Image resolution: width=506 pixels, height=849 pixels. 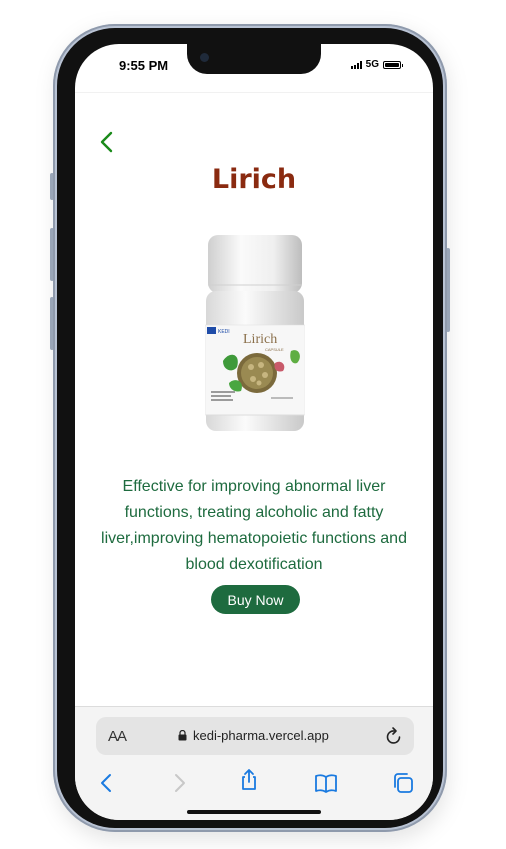 What do you see at coordinates (326, 783) in the screenshot?
I see `book-icon` at bounding box center [326, 783].